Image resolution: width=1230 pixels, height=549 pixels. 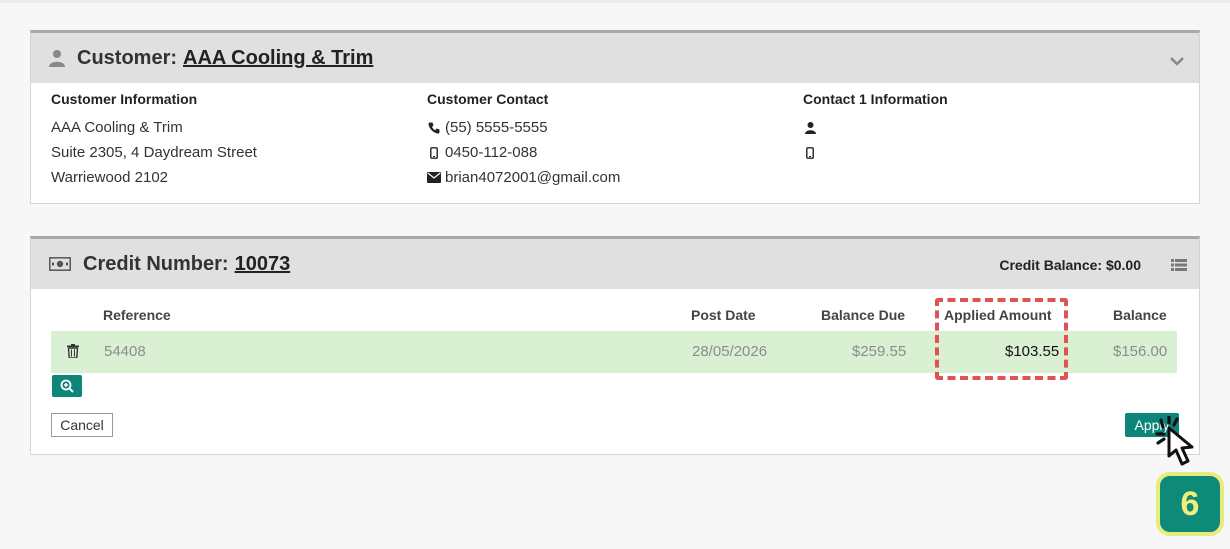 I want to click on customer-title-prefix: Customer:, so click(x=127, y=57).